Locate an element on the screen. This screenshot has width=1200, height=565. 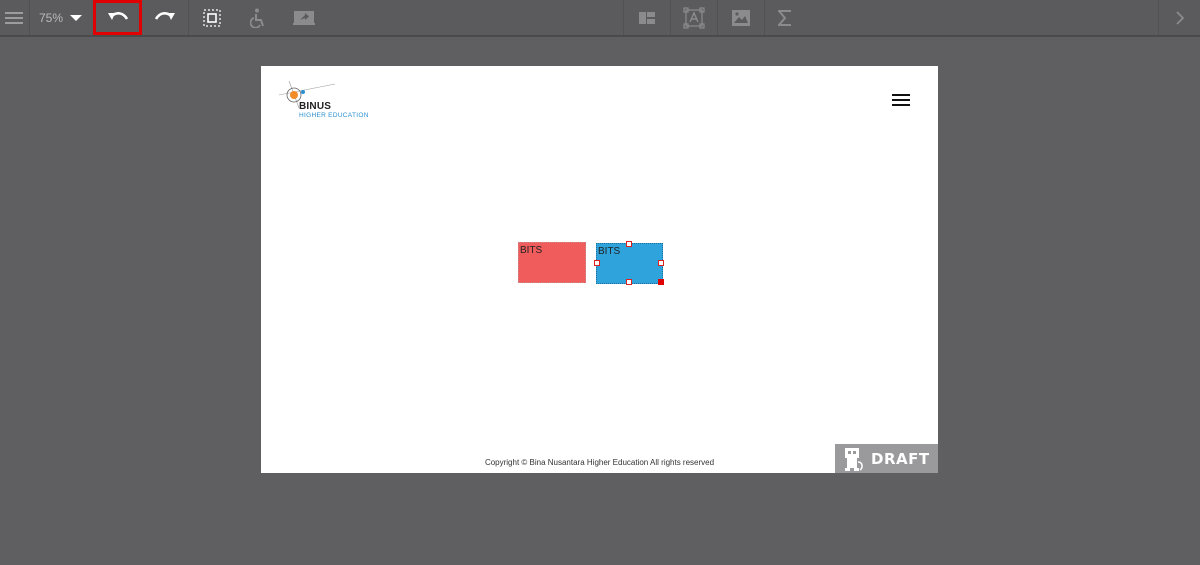
wheelchair-icon is located at coordinates (257, 18).